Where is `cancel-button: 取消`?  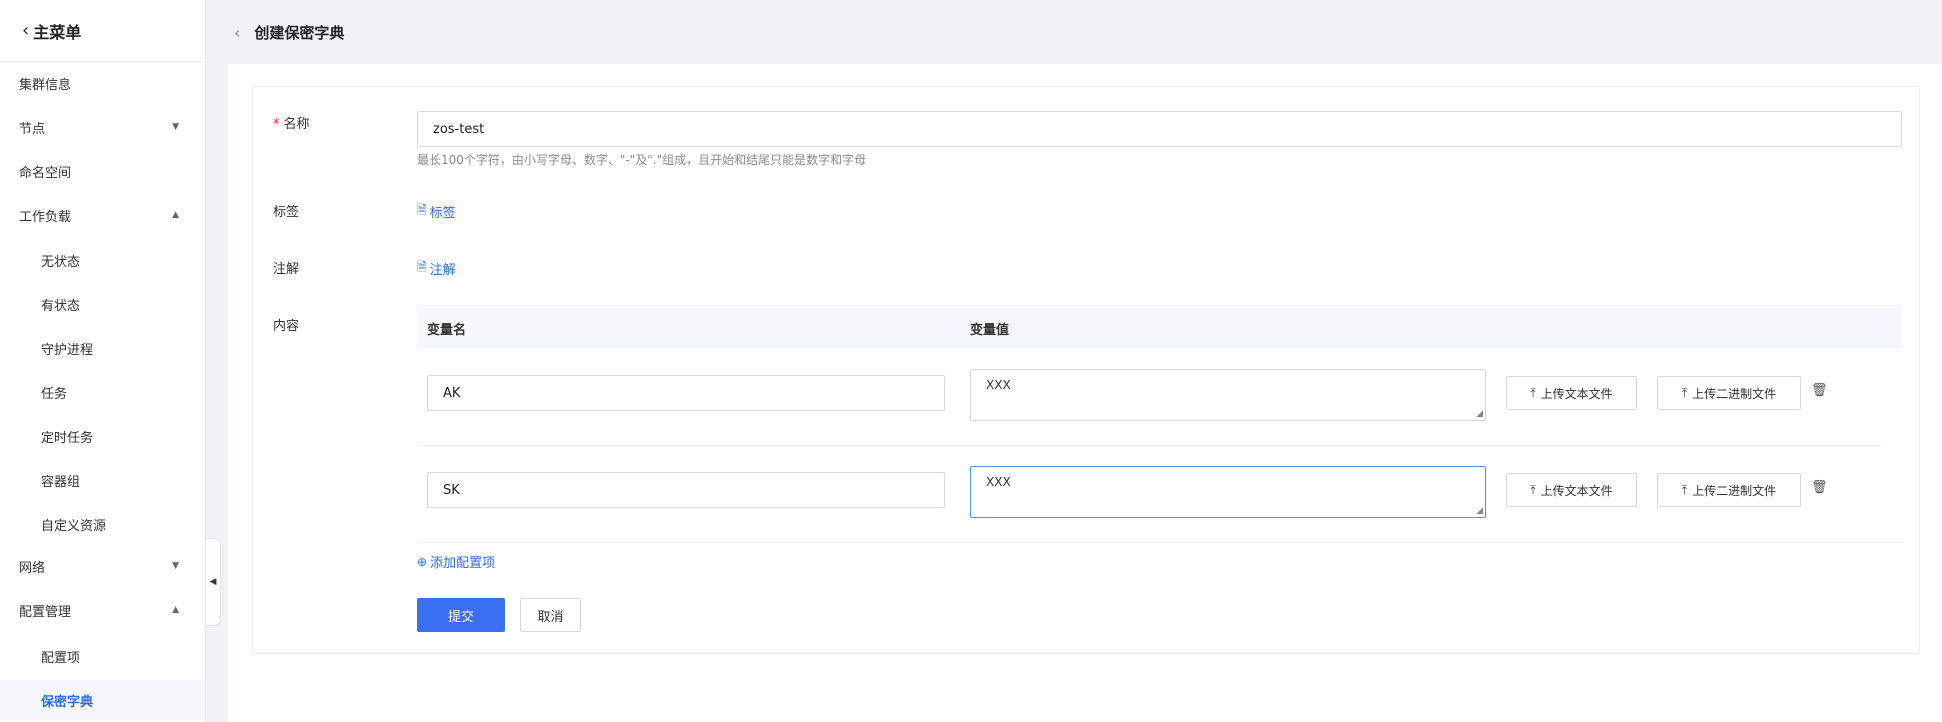
cancel-button: 取消 is located at coordinates (550, 615).